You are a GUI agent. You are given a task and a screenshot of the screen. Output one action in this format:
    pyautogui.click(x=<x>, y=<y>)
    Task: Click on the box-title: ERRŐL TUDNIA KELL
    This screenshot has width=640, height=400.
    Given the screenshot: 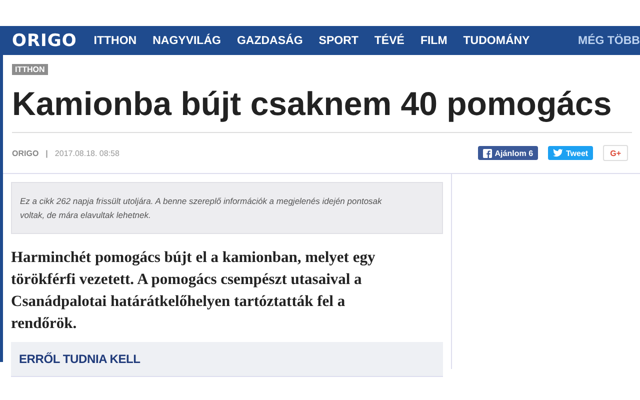 What is the action you would take?
    pyautogui.click(x=79, y=359)
    